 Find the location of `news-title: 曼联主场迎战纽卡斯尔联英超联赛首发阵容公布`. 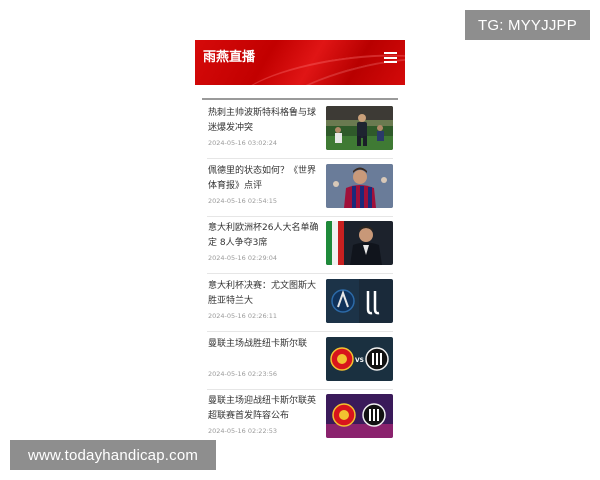

news-title: 曼联主场迎战纽卡斯尔联英超联赛首发阵容公布 is located at coordinates (264, 409).